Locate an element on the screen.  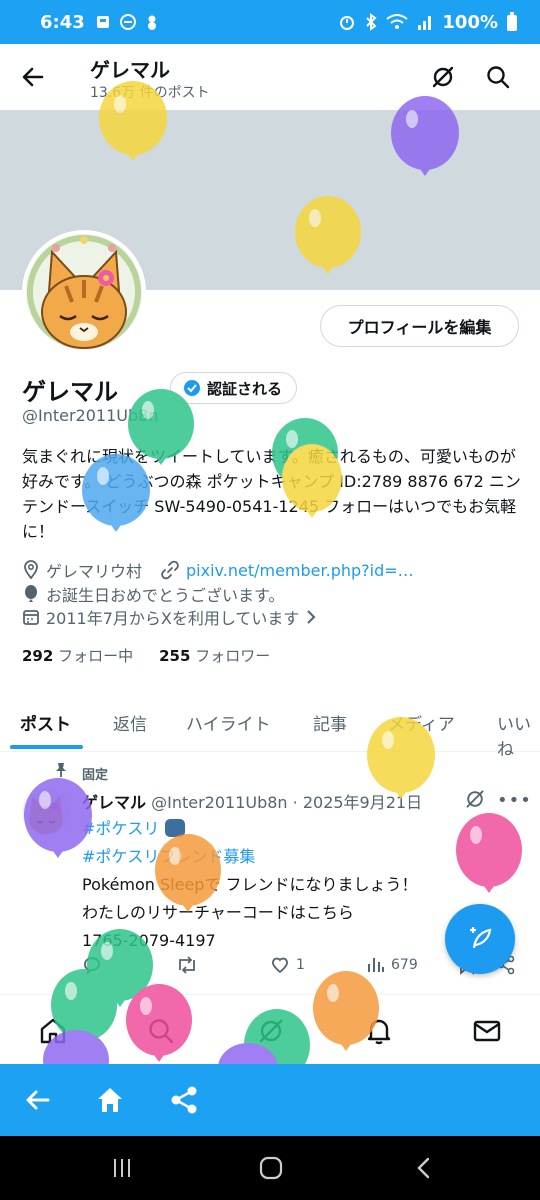
browser-bottom-bar is located at coordinates (270, 1100).